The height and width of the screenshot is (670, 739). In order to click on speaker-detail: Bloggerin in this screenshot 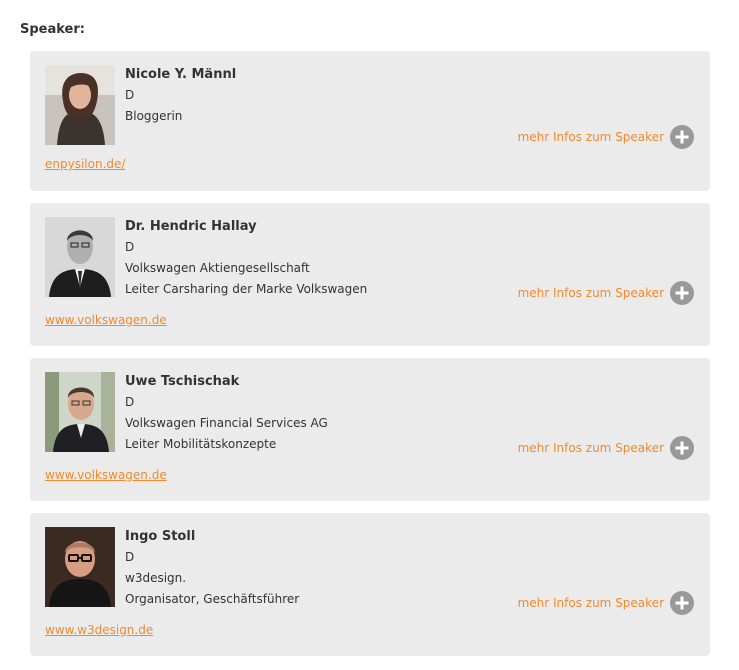, I will do `click(154, 116)`.